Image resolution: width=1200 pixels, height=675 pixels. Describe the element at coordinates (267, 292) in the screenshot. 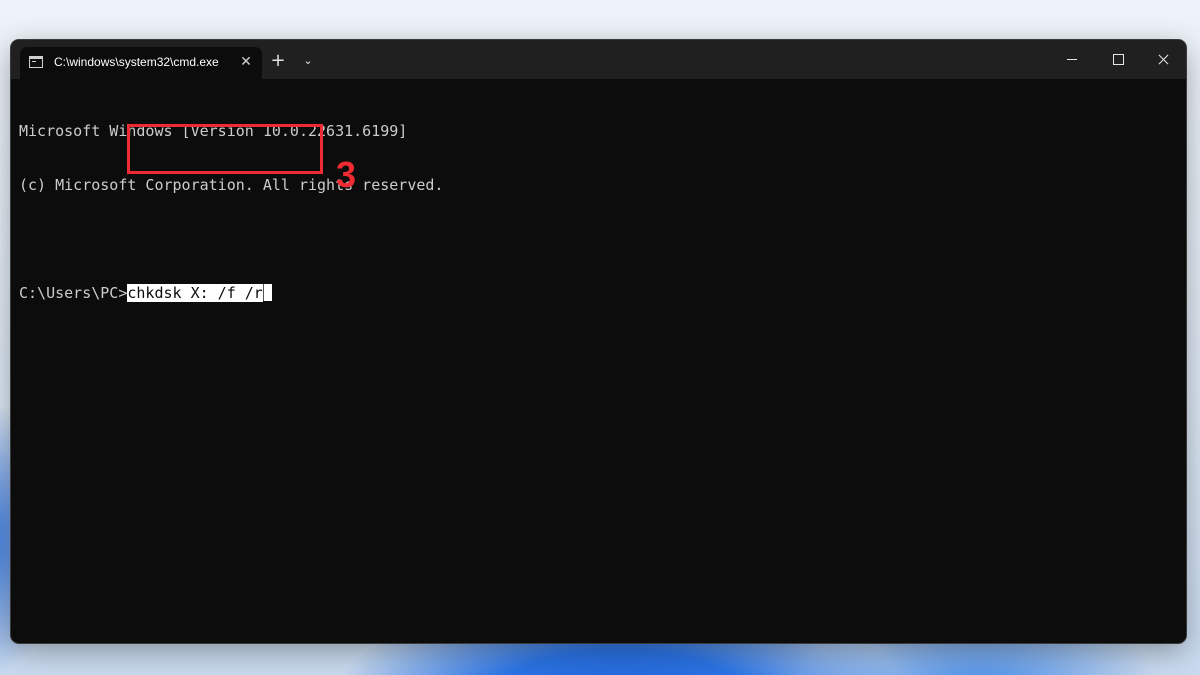

I see `text-cursor` at that location.